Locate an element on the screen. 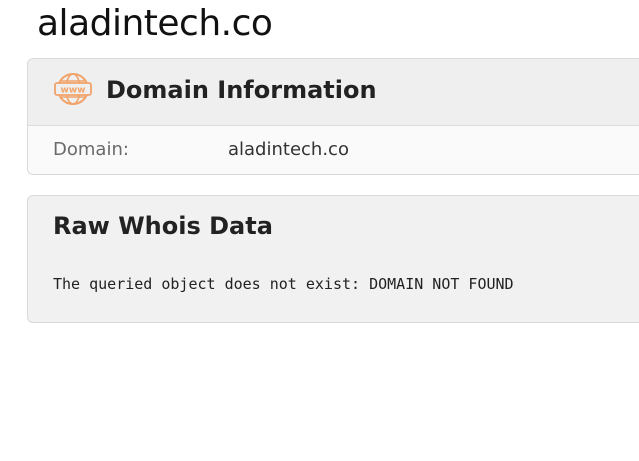 Image resolution: width=639 pixels, height=461 pixels. raw-whois-title: Raw Whois Data is located at coordinates (163, 226).